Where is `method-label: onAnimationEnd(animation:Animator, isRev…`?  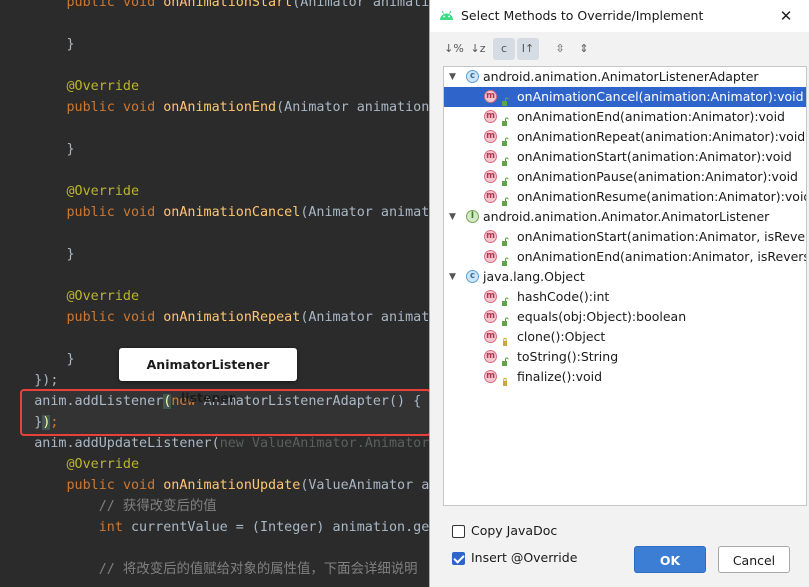 method-label: onAnimationEnd(animation:Animator, isRev… is located at coordinates (662, 256).